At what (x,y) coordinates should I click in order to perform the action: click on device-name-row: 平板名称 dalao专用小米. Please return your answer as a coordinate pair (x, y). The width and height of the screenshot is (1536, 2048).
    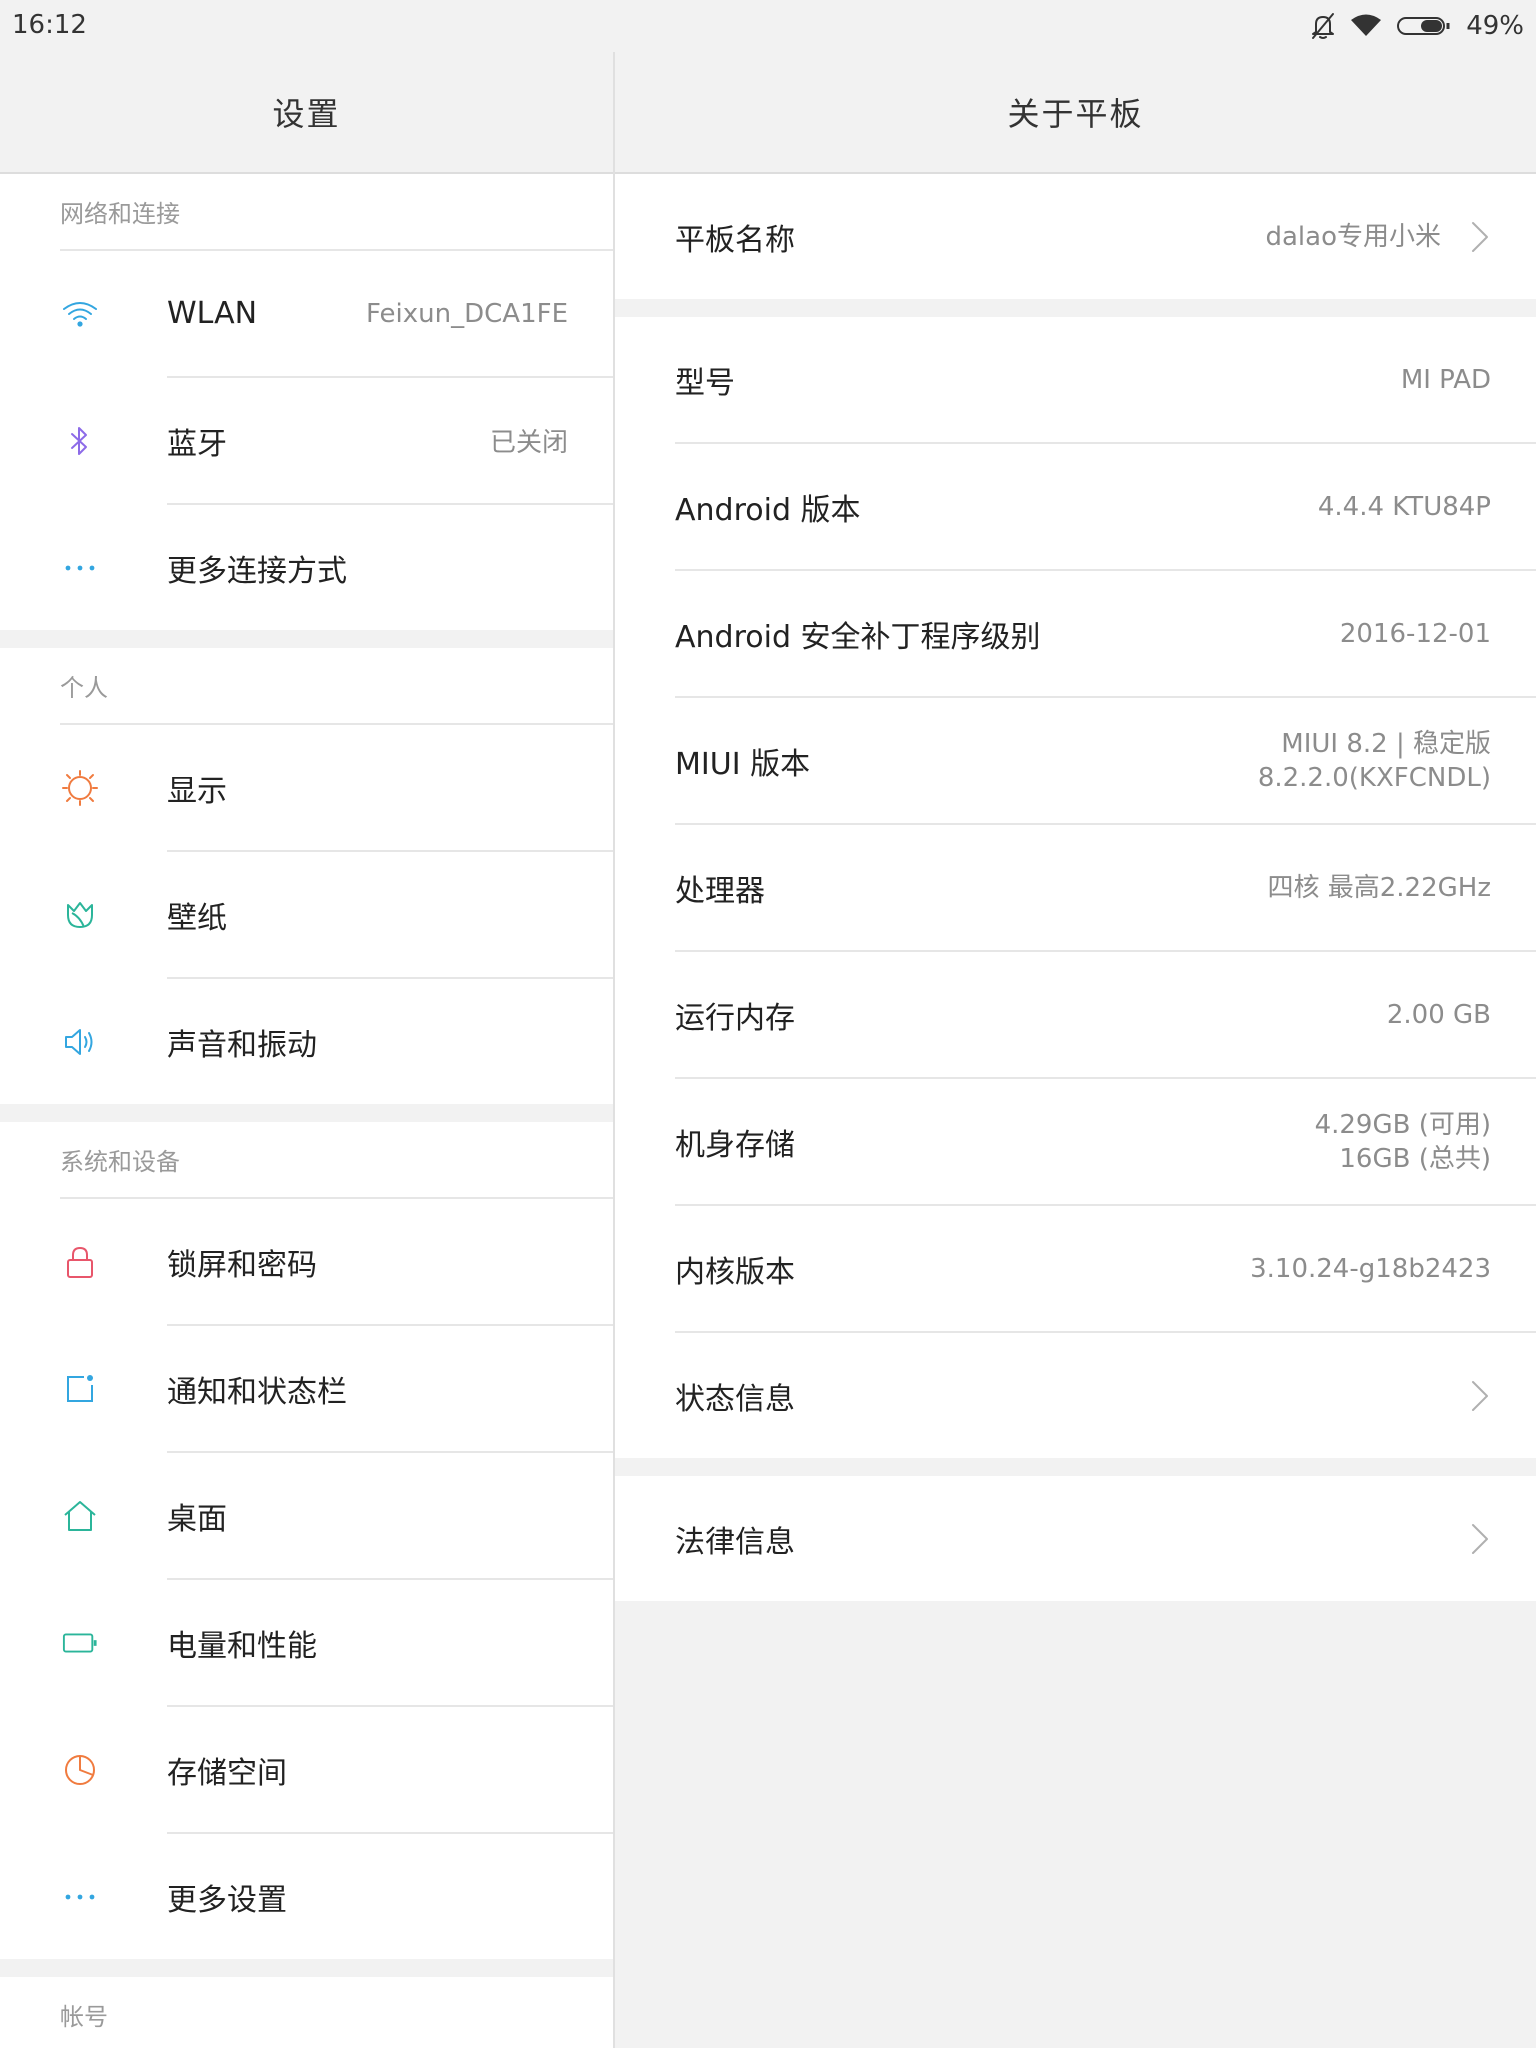
    Looking at the image, I should click on (1075, 236).